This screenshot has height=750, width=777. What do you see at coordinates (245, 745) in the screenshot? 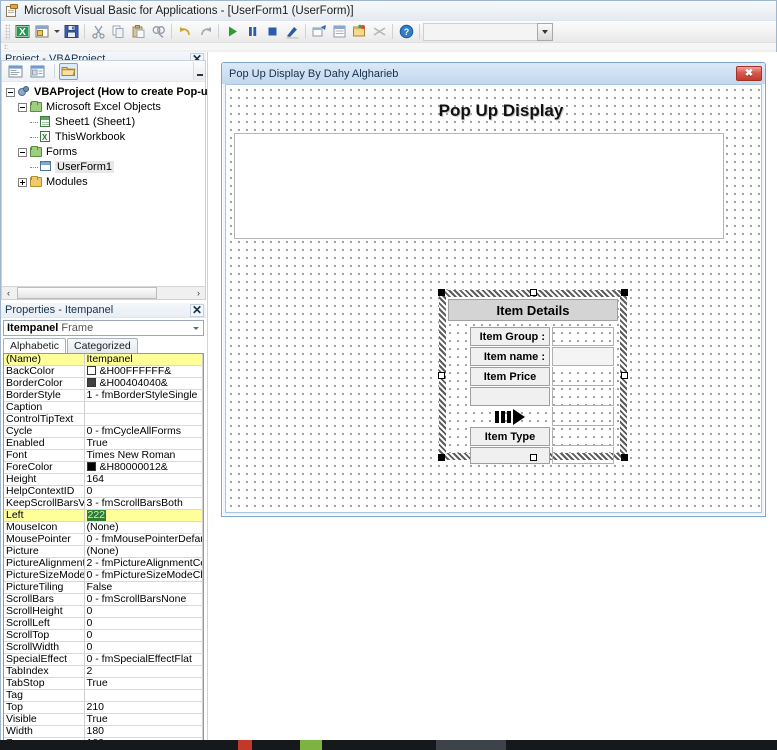
I see `taskbar-item-red` at bounding box center [245, 745].